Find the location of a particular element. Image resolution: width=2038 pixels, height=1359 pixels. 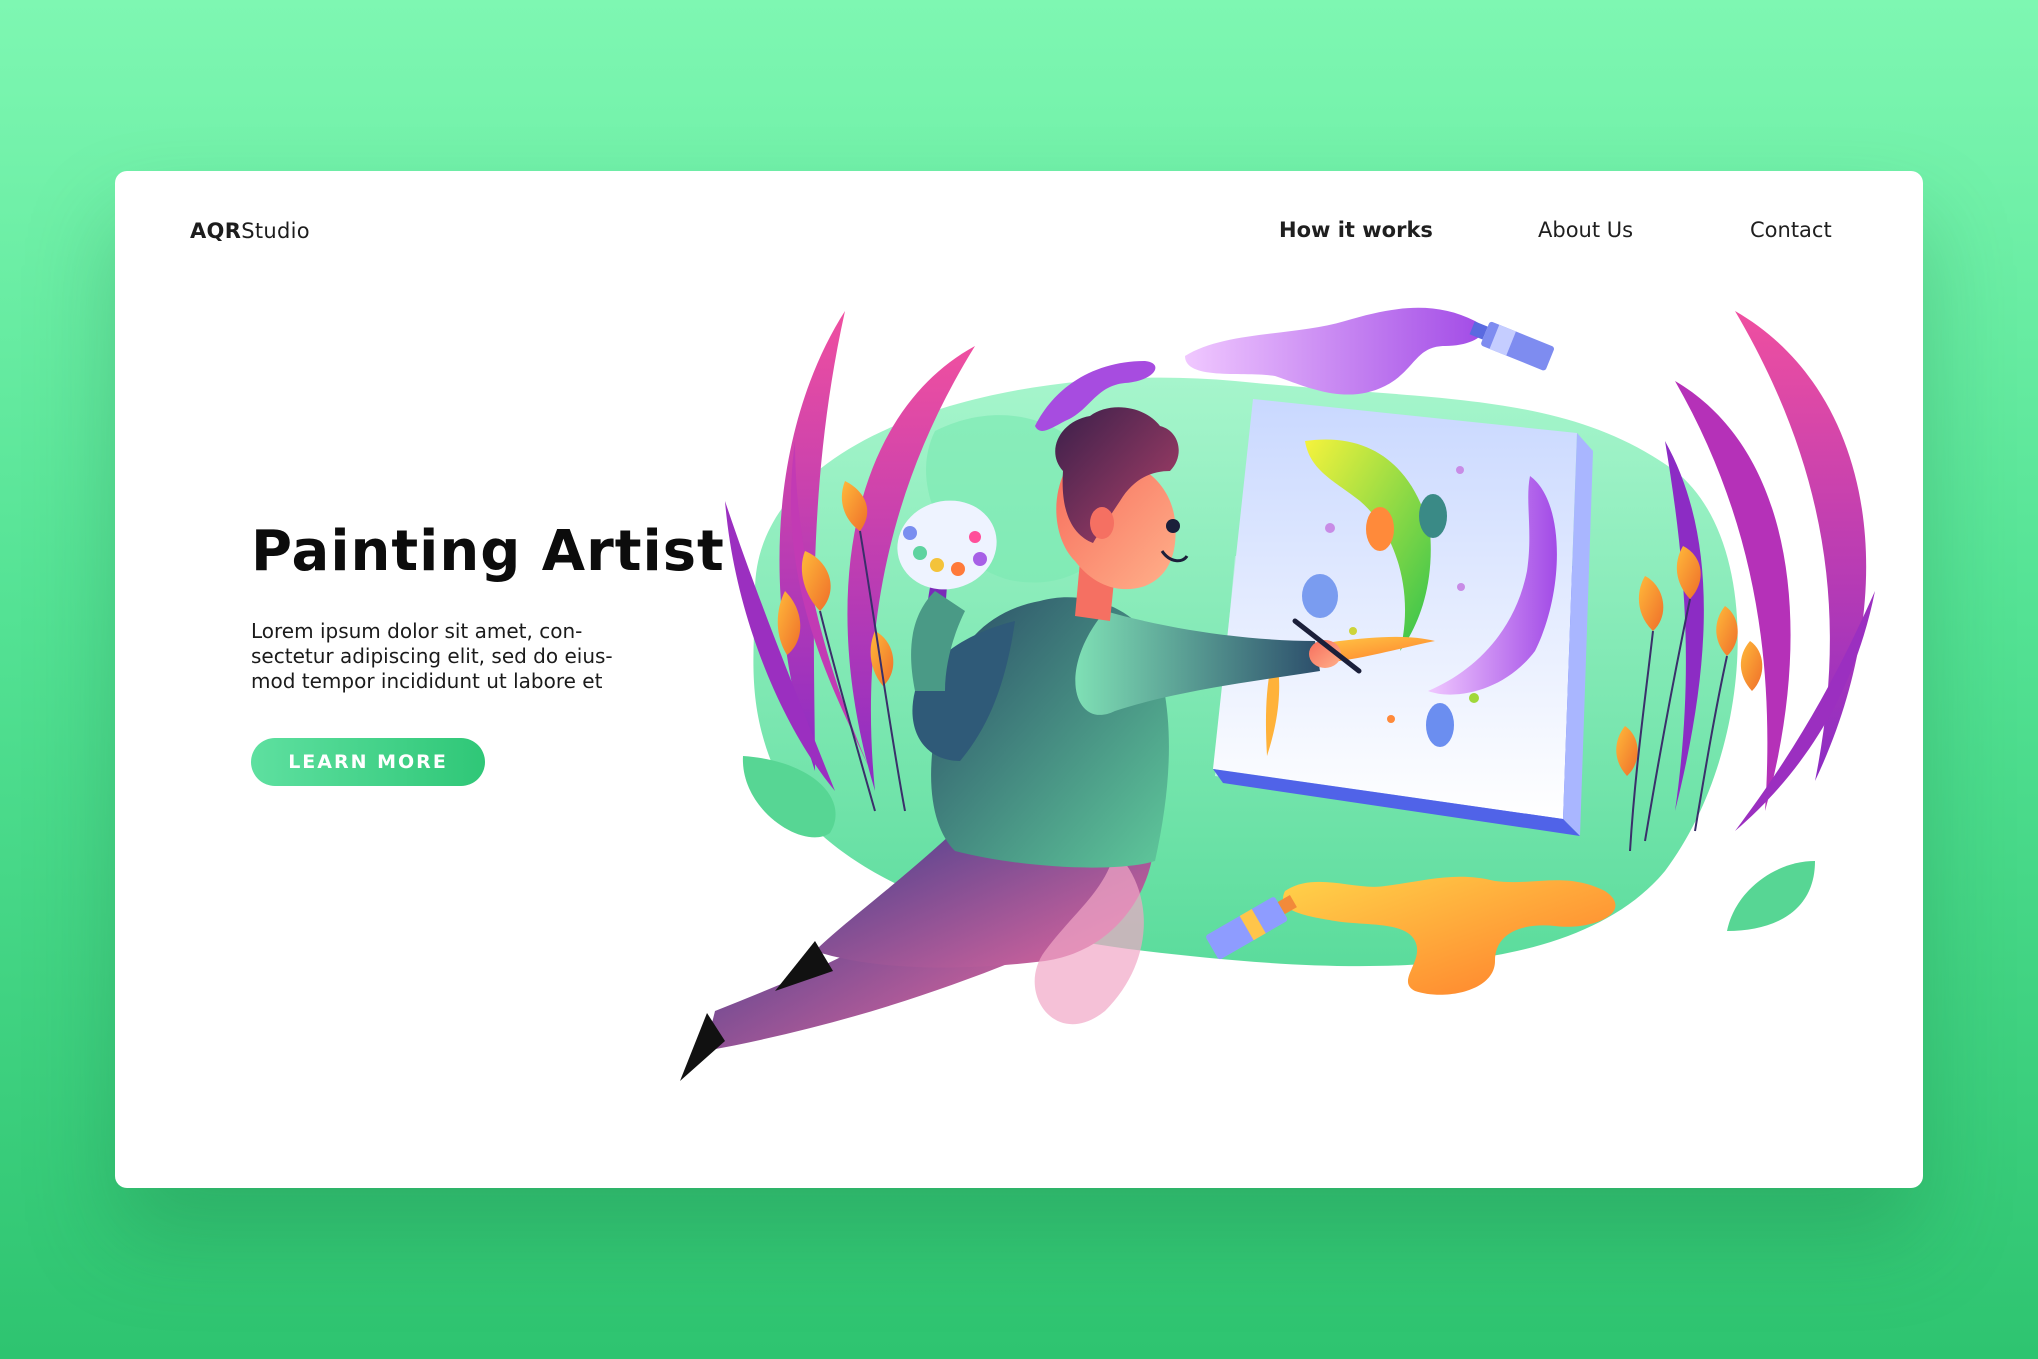

floating-leaf is located at coordinates (1771, 896).